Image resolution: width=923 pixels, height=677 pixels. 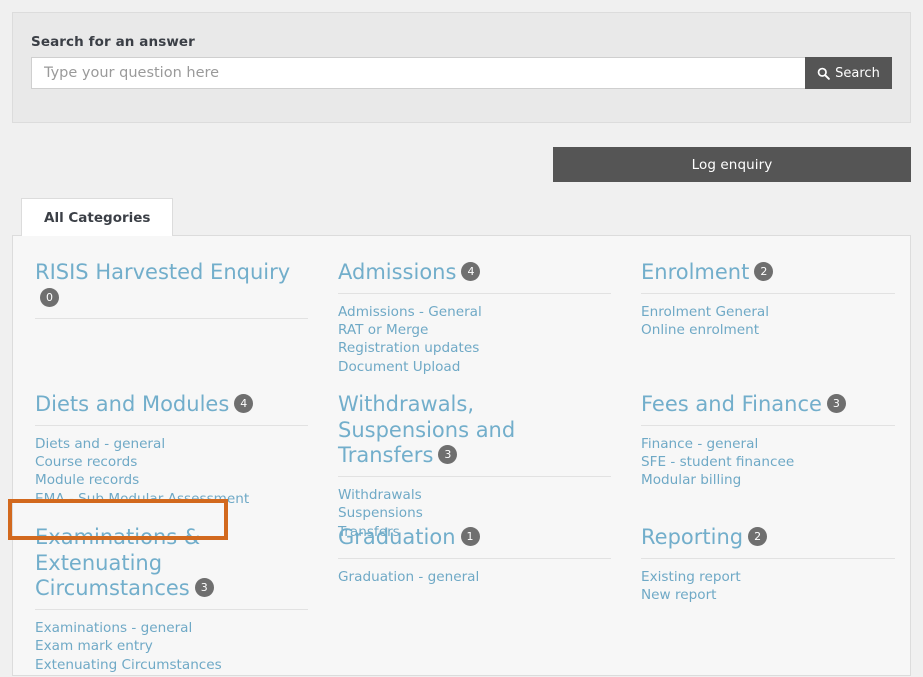 What do you see at coordinates (474, 312) in the screenshot?
I see `category-link: Admissions - General` at bounding box center [474, 312].